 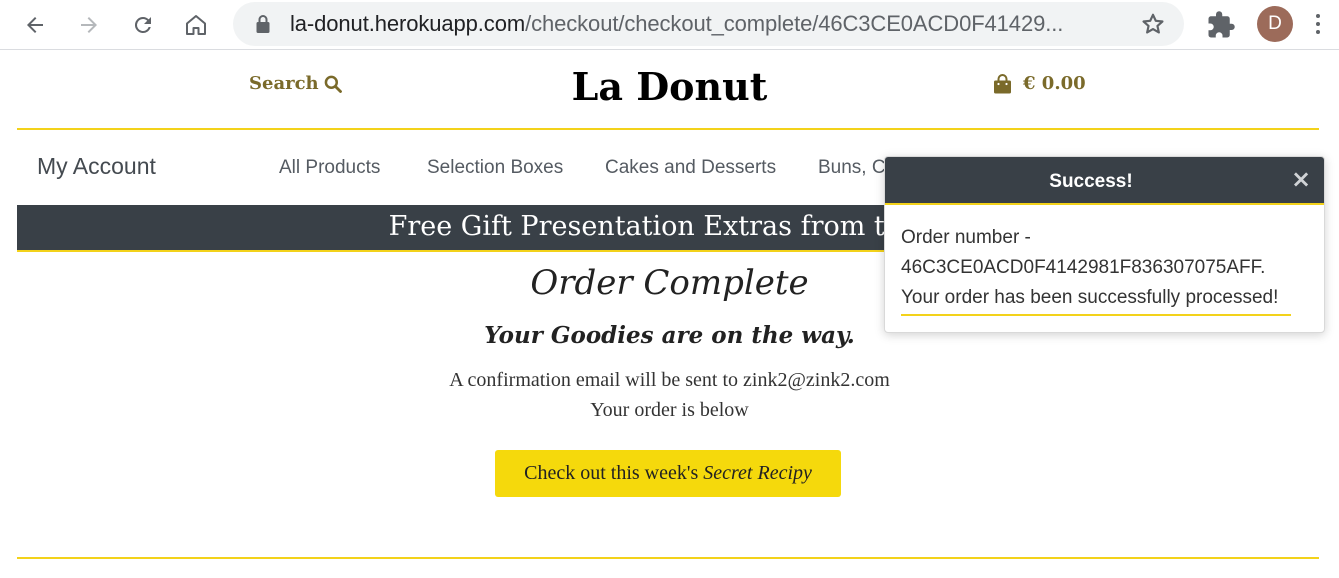 I want to click on secret-recipe-button-italic: Secret Recipy, so click(x=757, y=473).